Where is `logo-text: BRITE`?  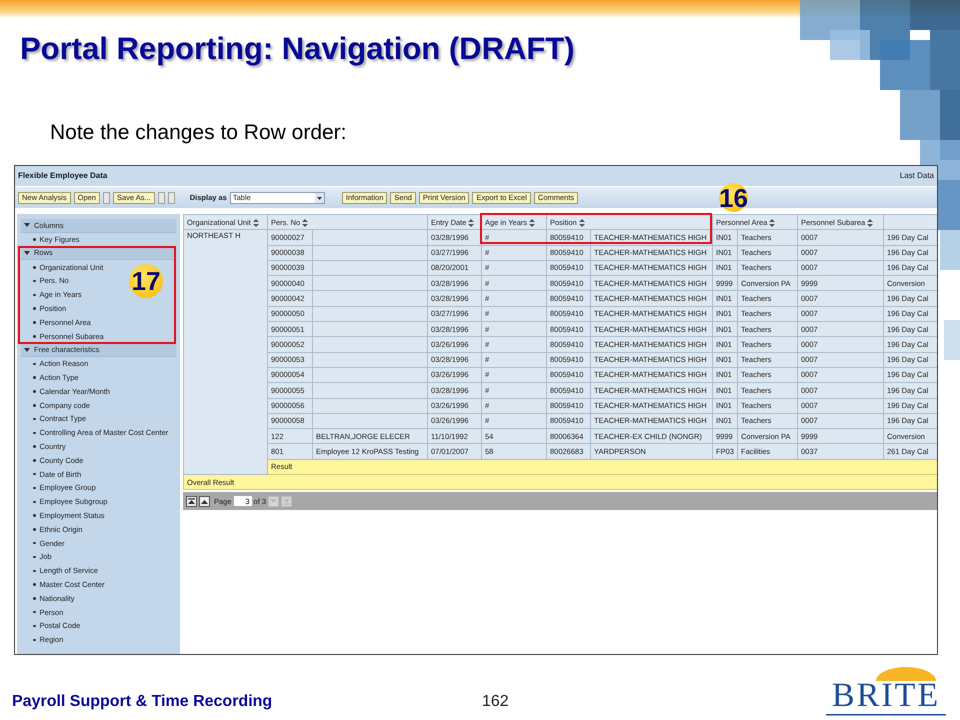 logo-text: BRITE is located at coordinates (886, 696).